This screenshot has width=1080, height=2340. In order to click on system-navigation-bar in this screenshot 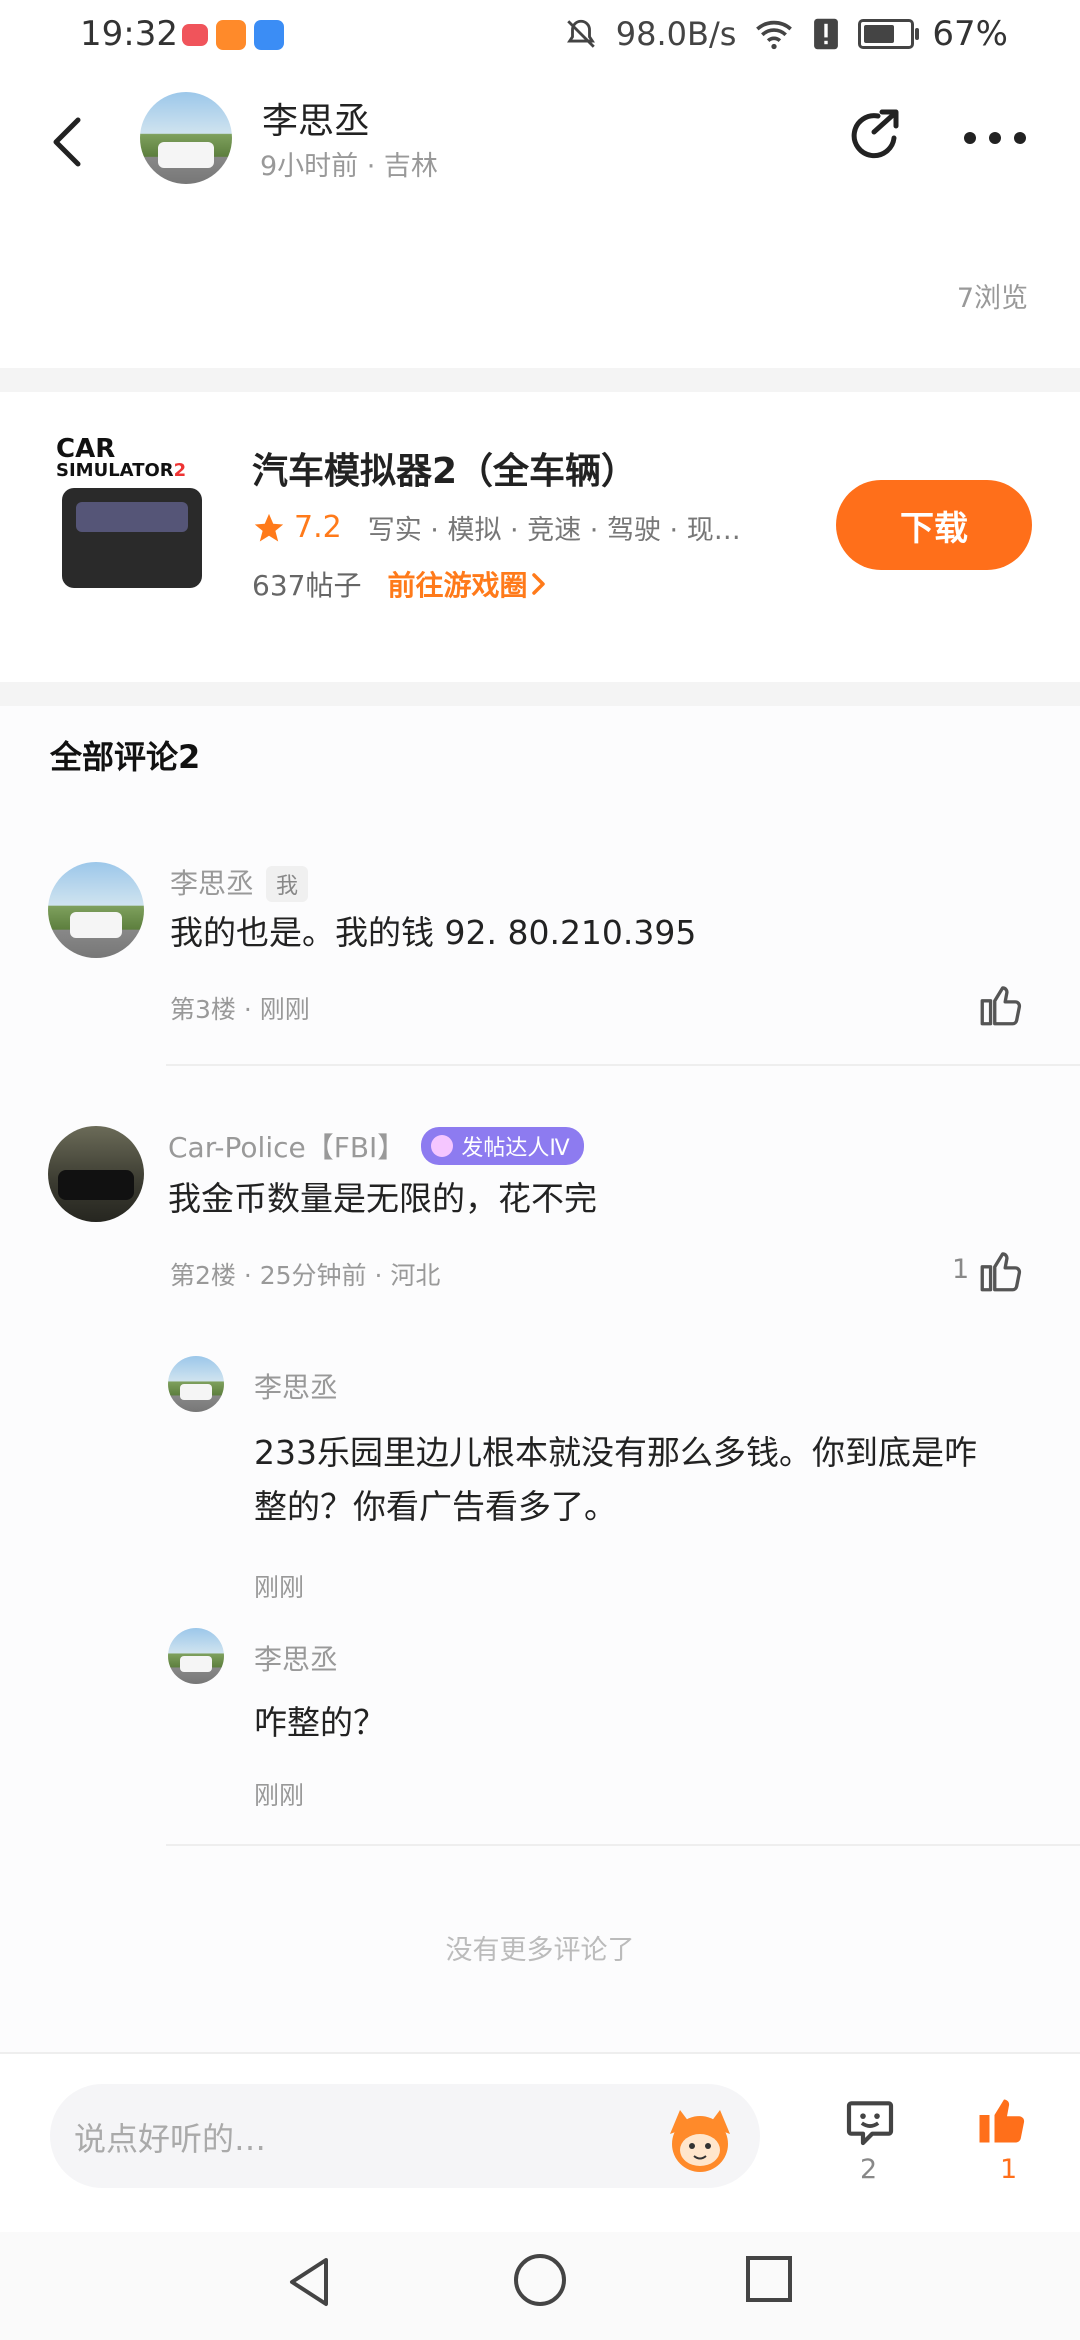, I will do `click(540, 2286)`.